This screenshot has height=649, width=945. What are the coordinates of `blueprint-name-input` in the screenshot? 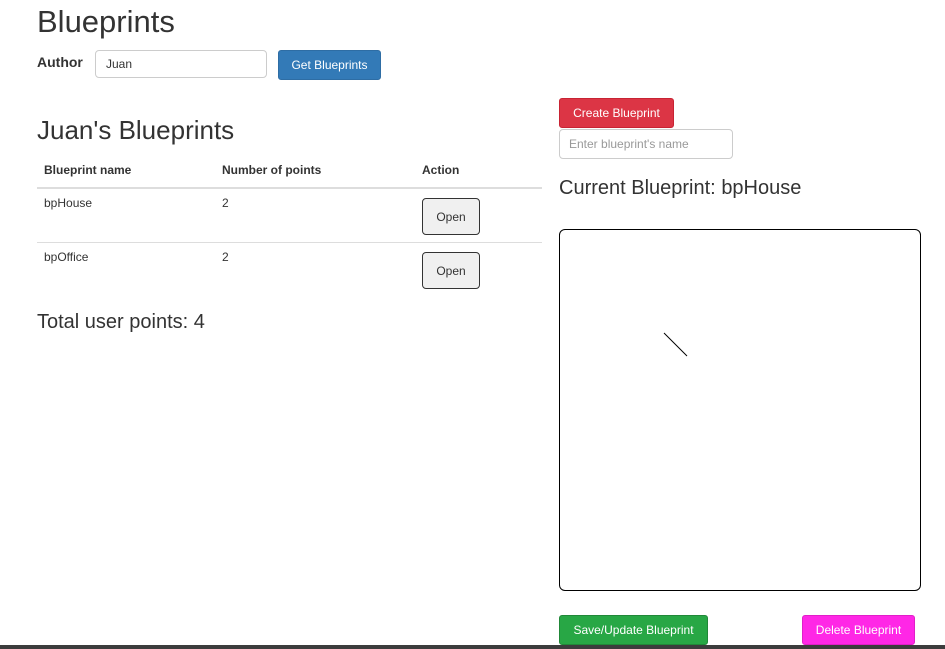 It's located at (646, 144).